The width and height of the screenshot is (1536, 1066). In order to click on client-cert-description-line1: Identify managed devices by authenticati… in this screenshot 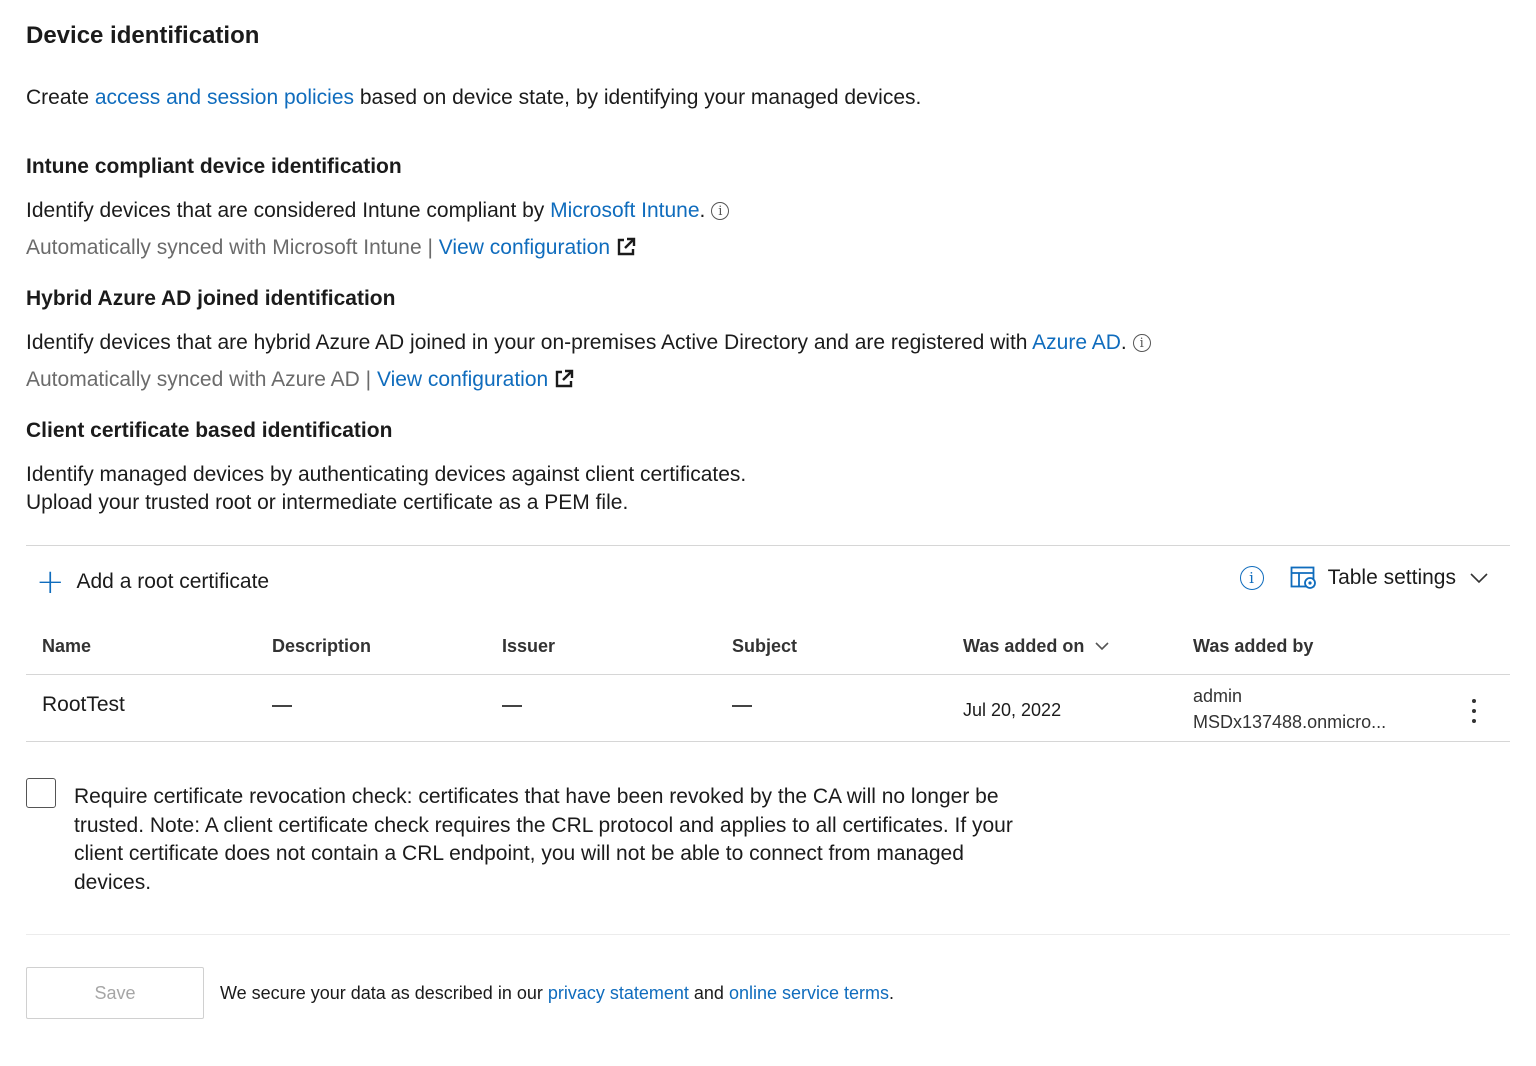, I will do `click(386, 474)`.